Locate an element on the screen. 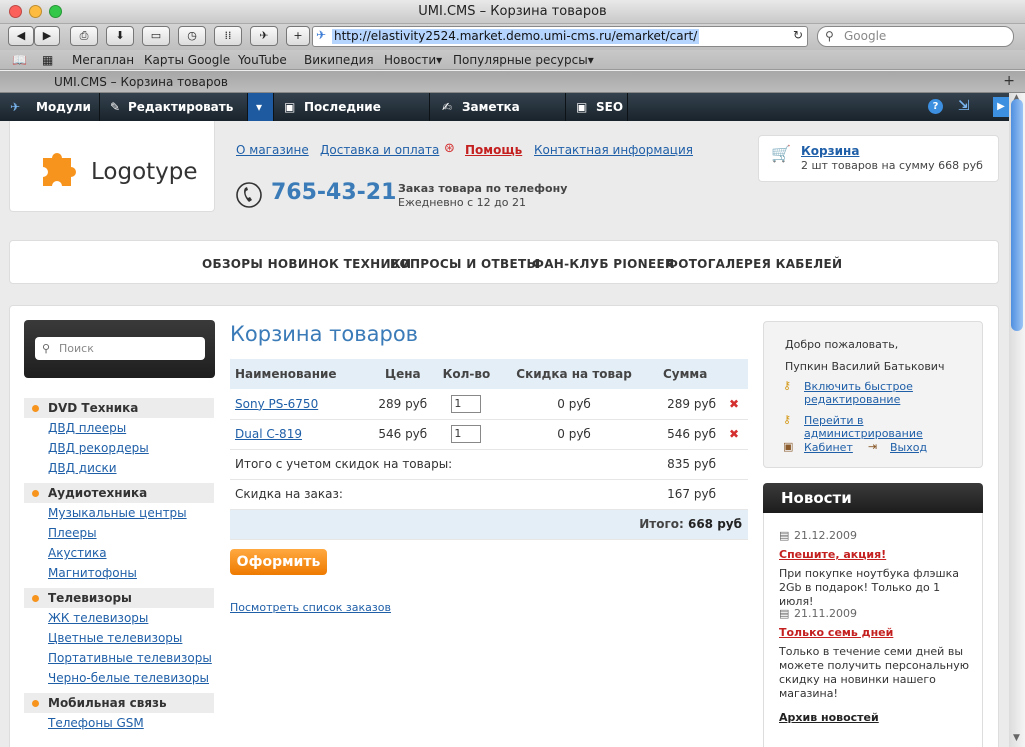 This screenshot has width=1025, height=747. discount-cell: 0 руб is located at coordinates (574, 434).